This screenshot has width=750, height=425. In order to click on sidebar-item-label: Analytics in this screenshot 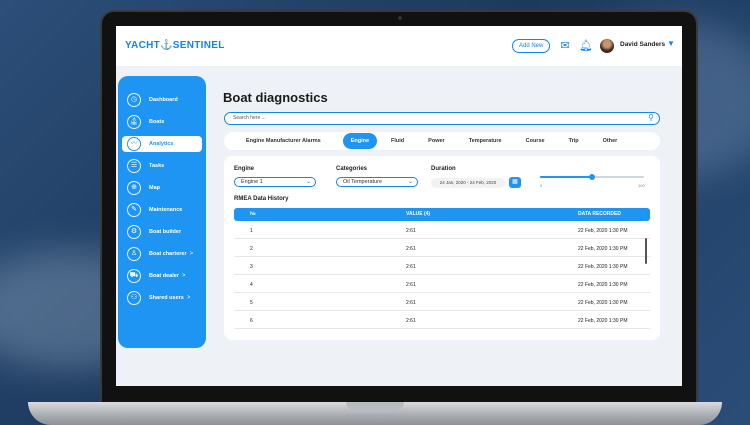, I will do `click(161, 144)`.